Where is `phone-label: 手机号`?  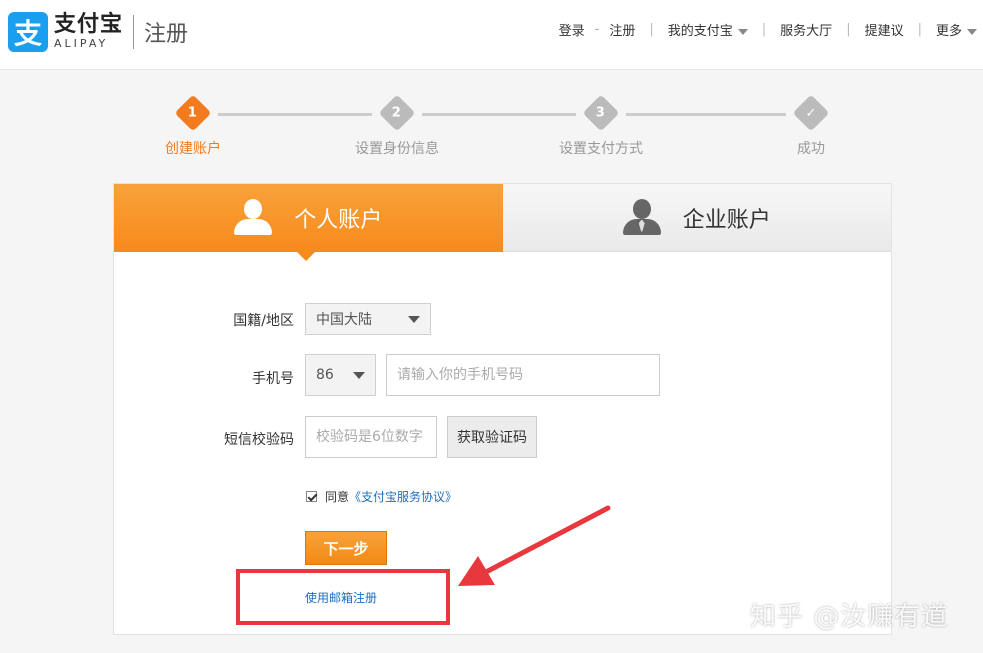
phone-label: 手机号 is located at coordinates (273, 379).